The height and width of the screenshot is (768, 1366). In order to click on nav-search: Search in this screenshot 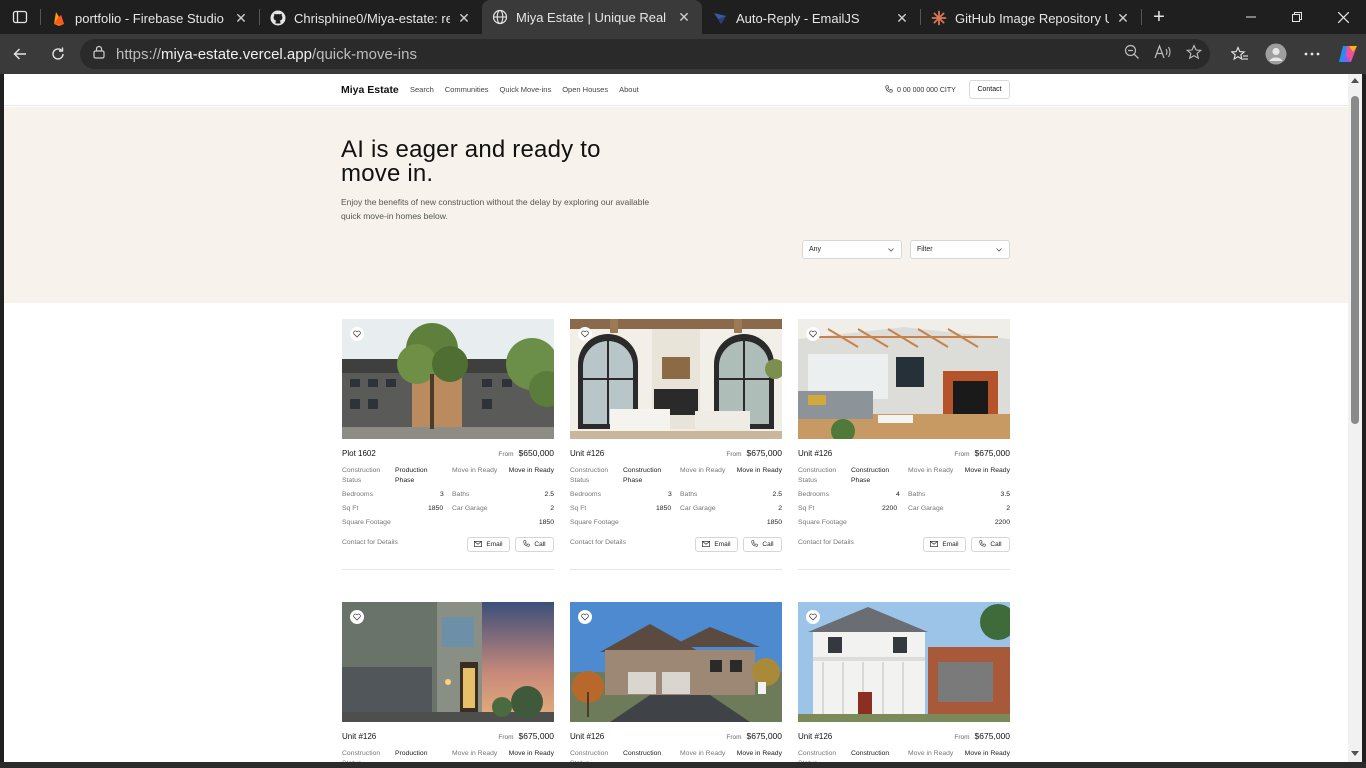, I will do `click(422, 89)`.